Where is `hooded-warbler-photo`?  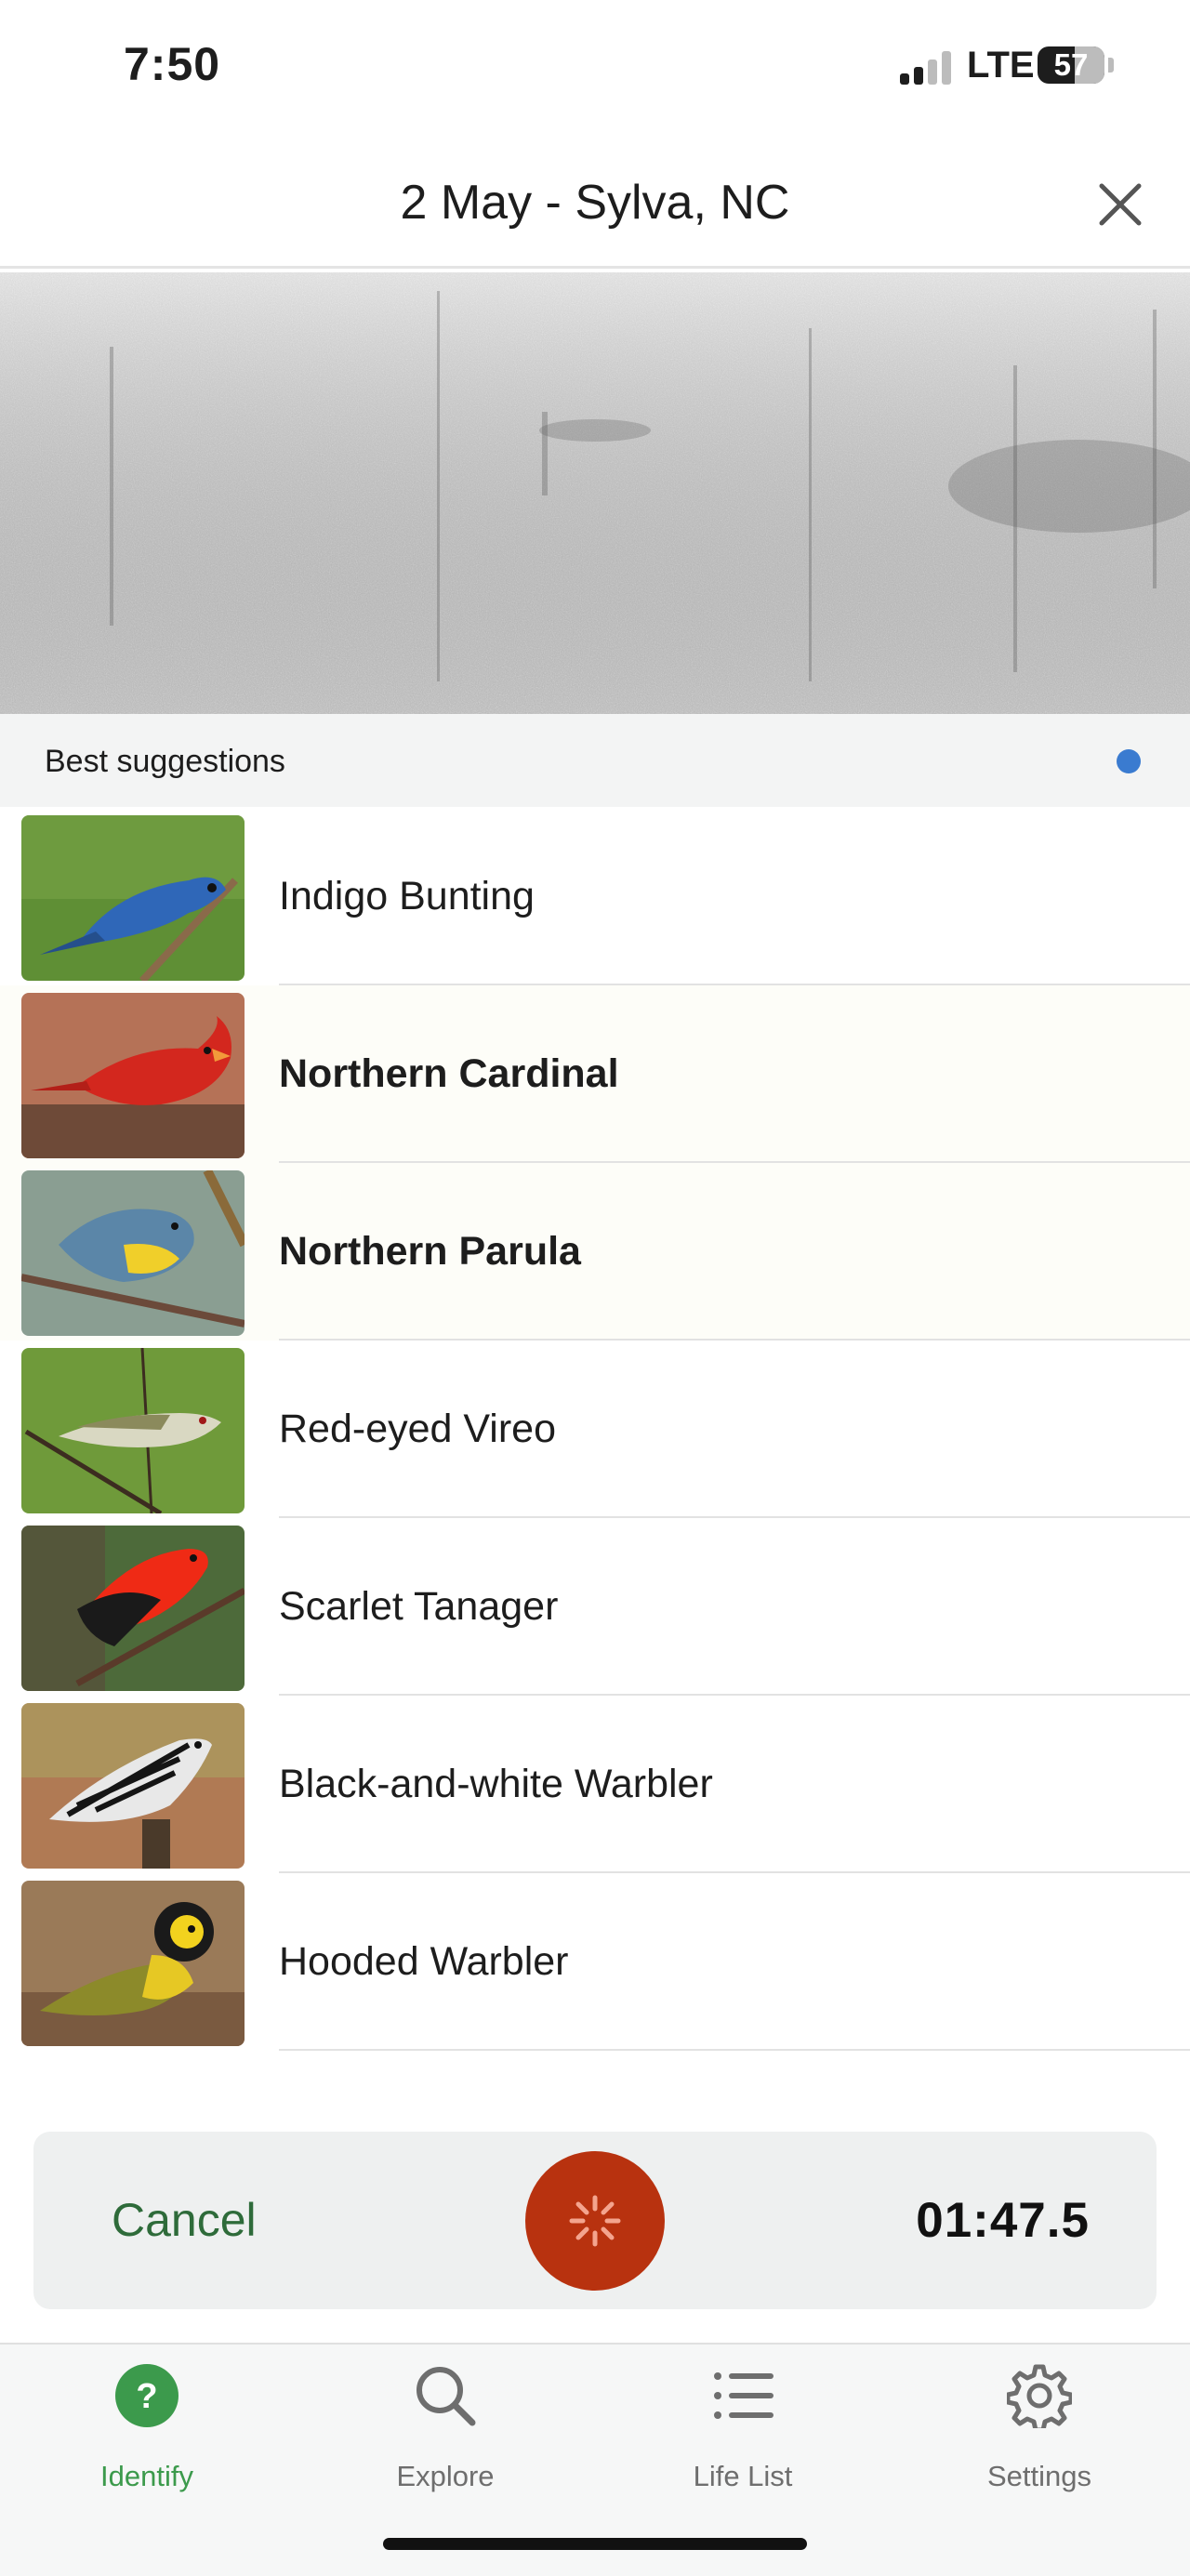
hooded-warbler-photo is located at coordinates (133, 1963).